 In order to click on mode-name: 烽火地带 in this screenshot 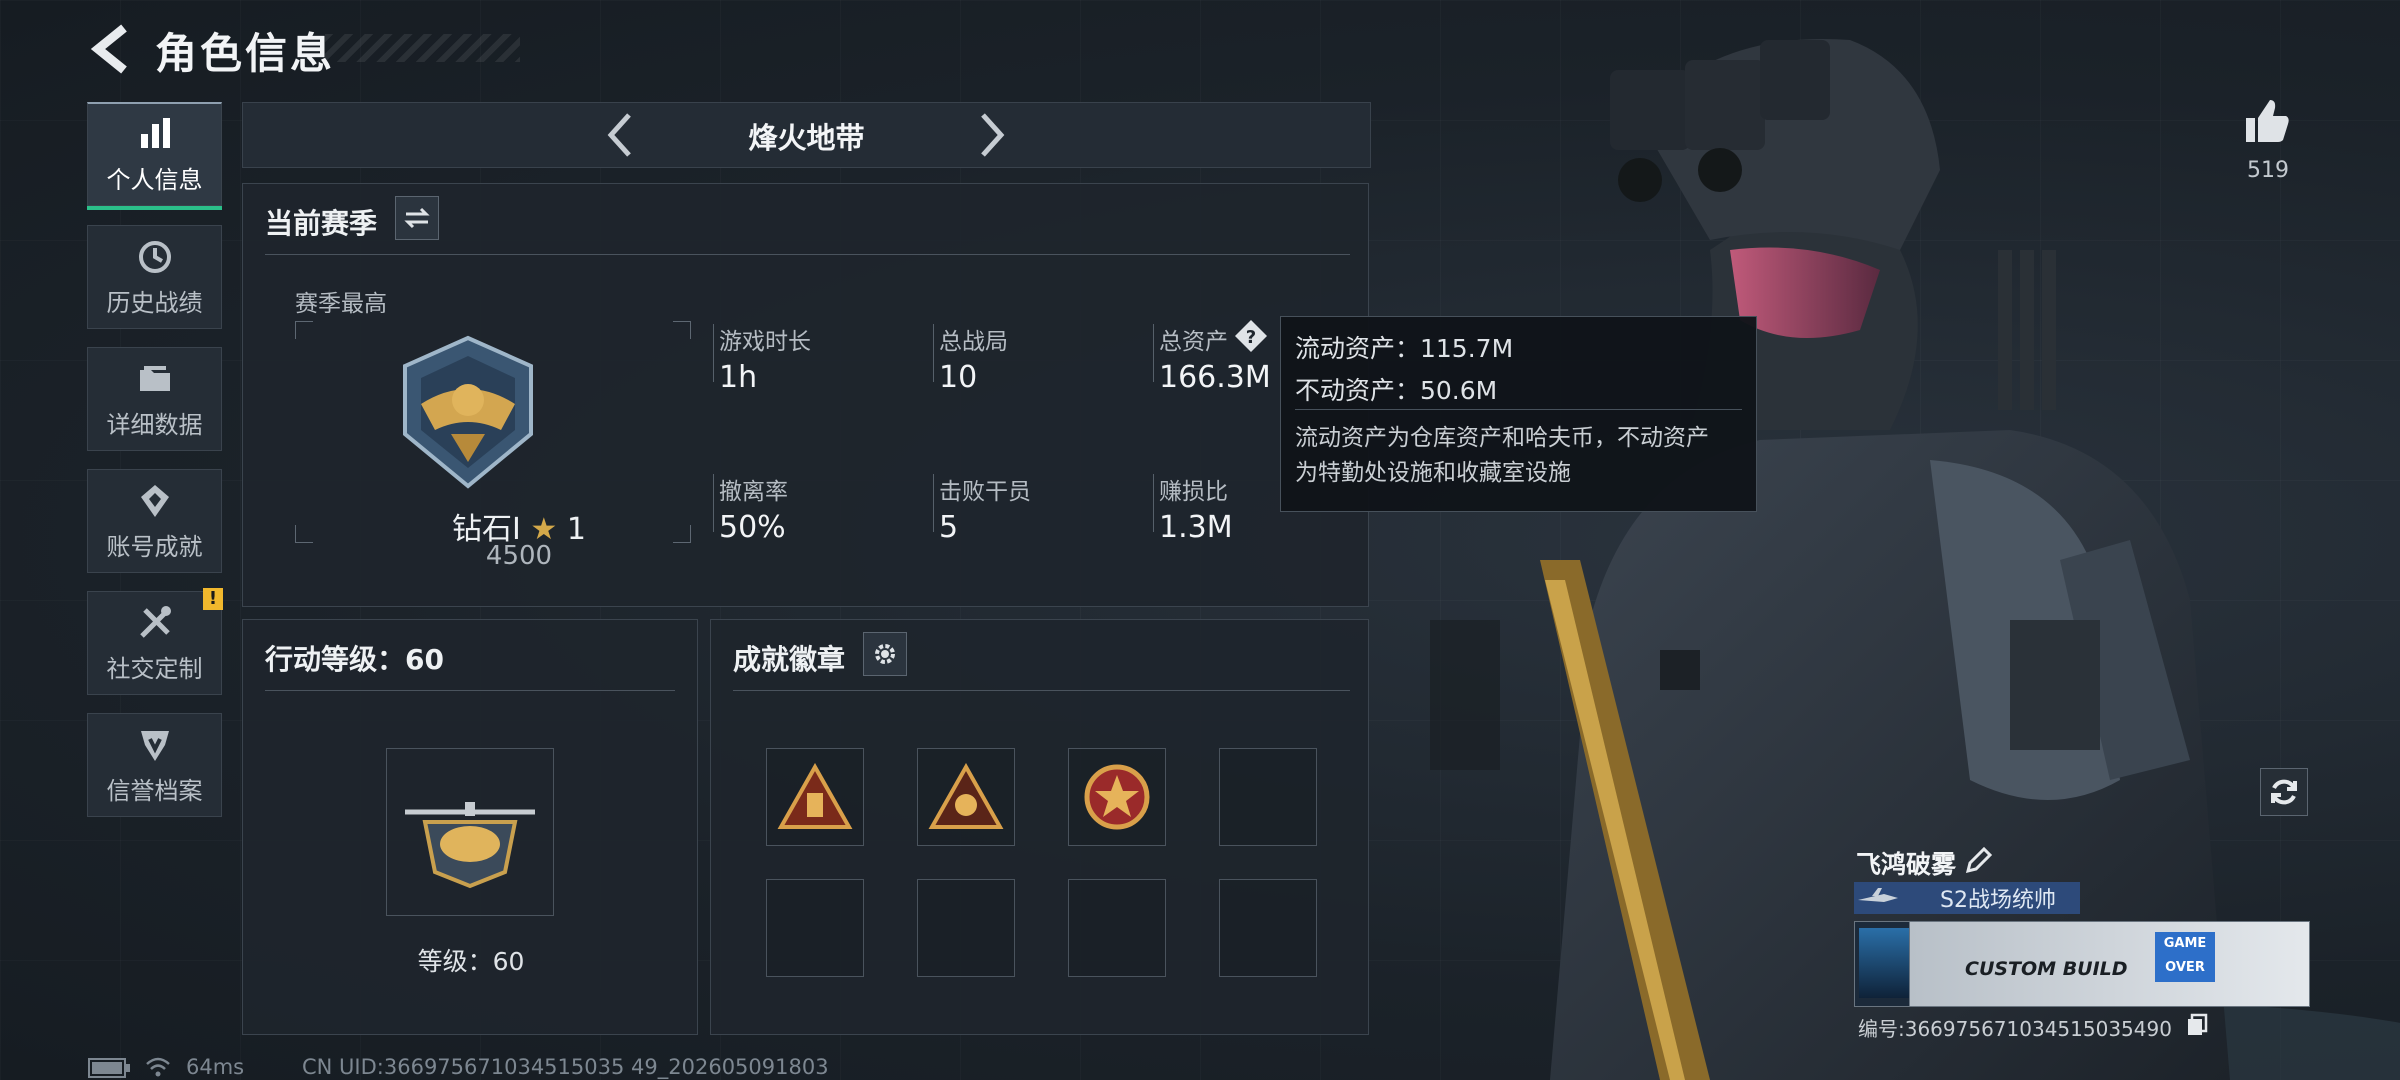, I will do `click(806, 138)`.